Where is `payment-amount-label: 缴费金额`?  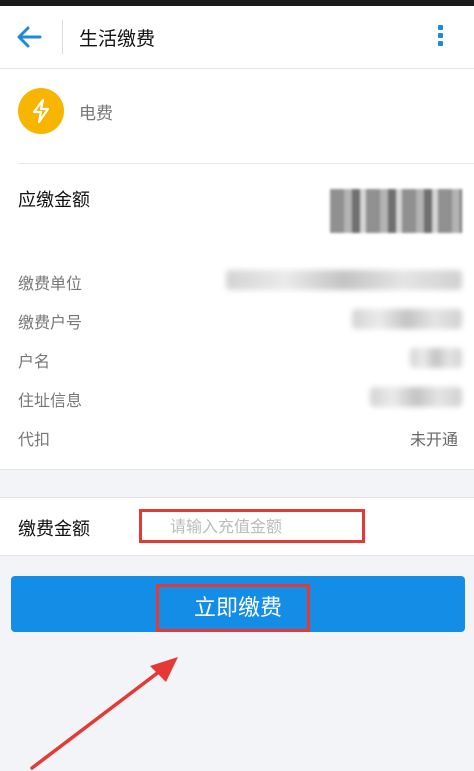 payment-amount-label: 缴费金额 is located at coordinates (54, 529).